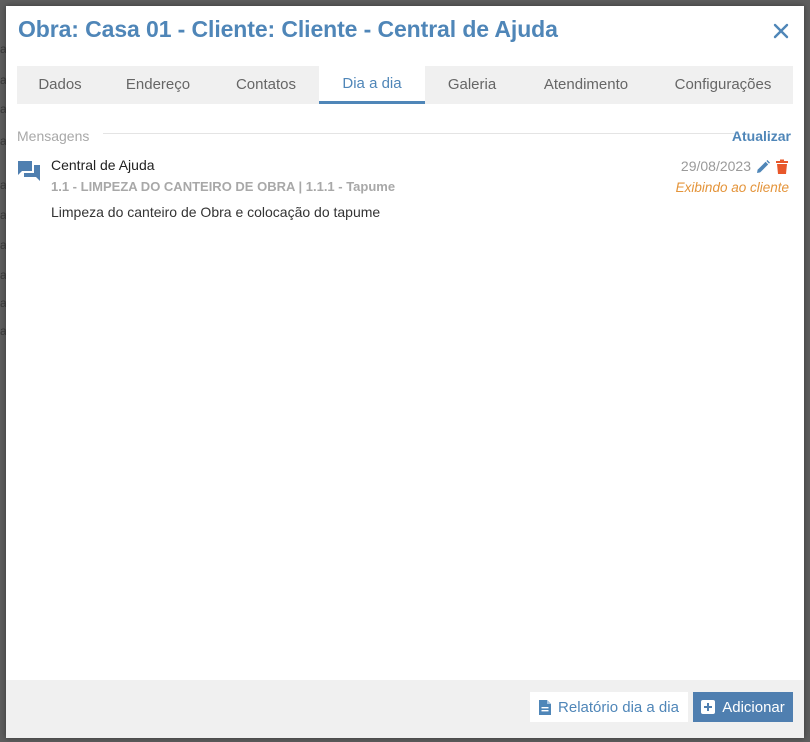  What do you see at coordinates (761, 136) in the screenshot?
I see `refresh-link: Atualizar` at bounding box center [761, 136].